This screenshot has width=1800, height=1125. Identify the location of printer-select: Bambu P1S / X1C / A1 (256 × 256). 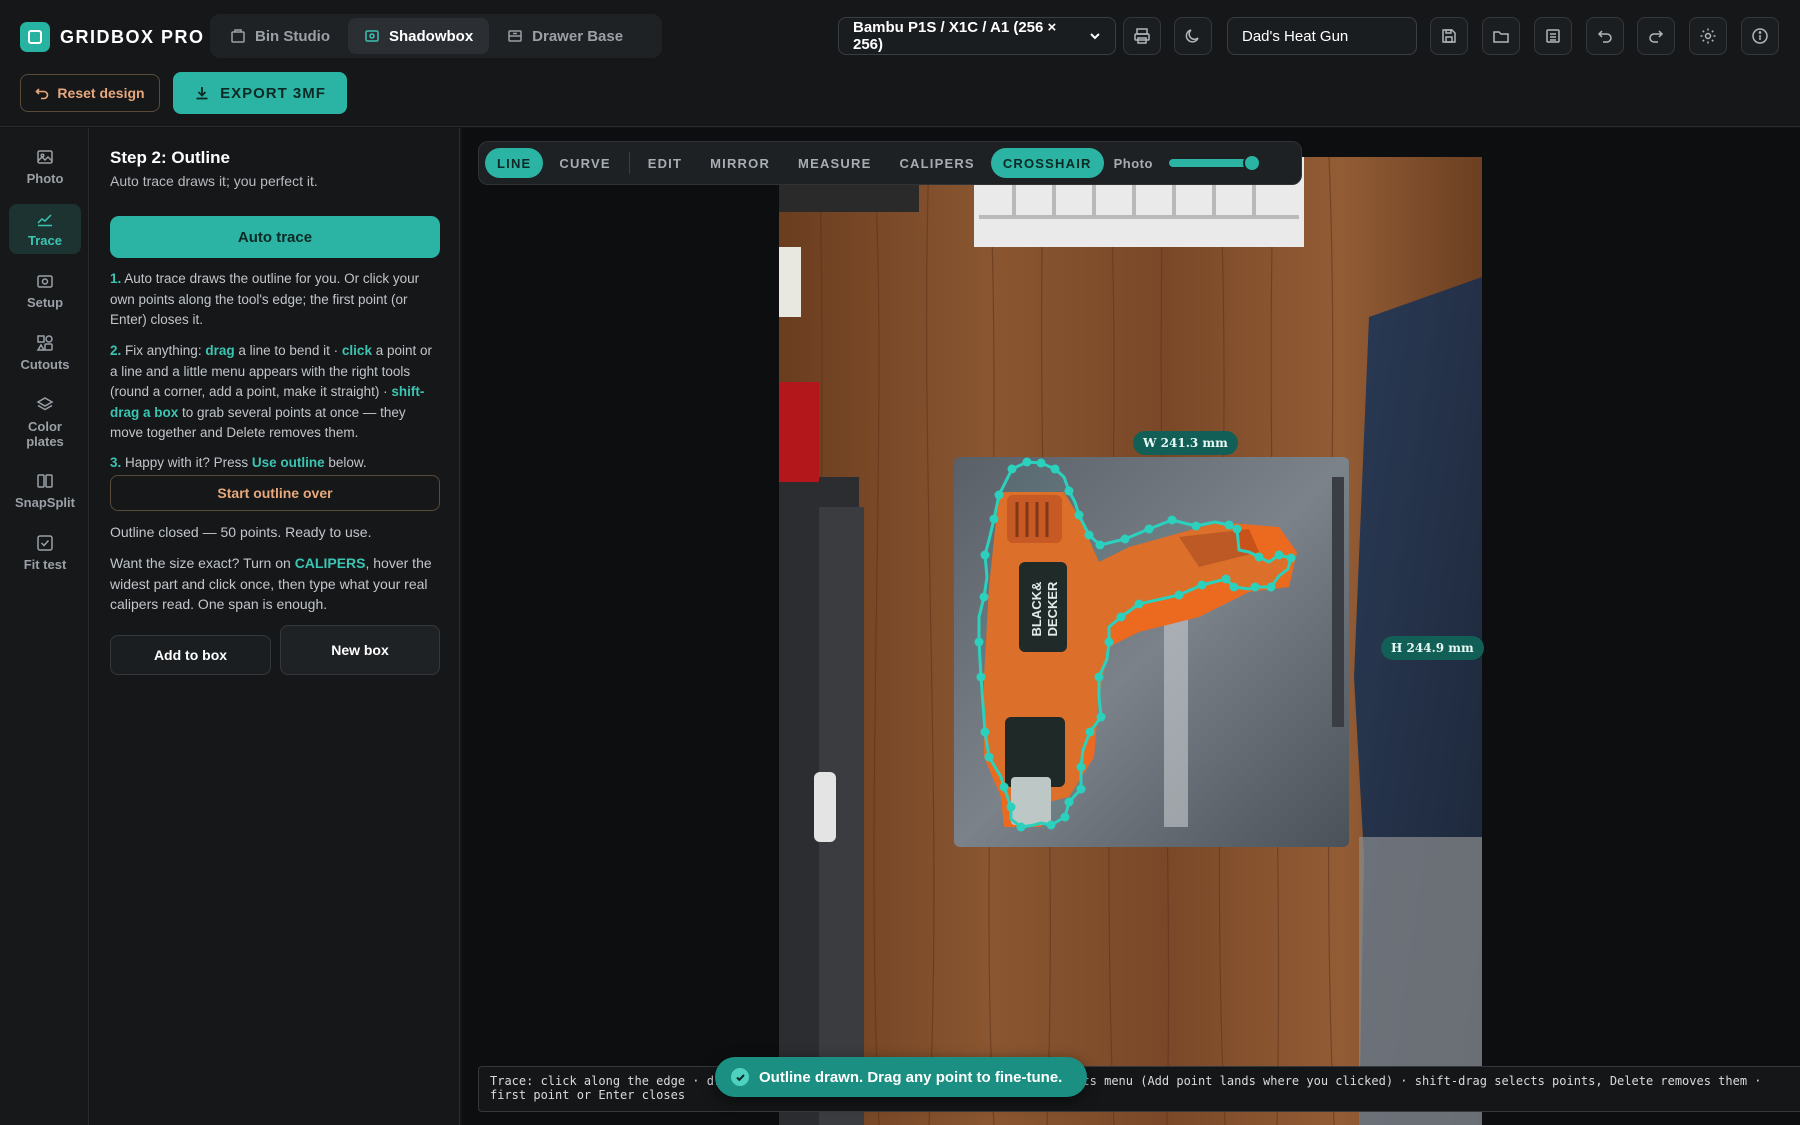
(977, 36).